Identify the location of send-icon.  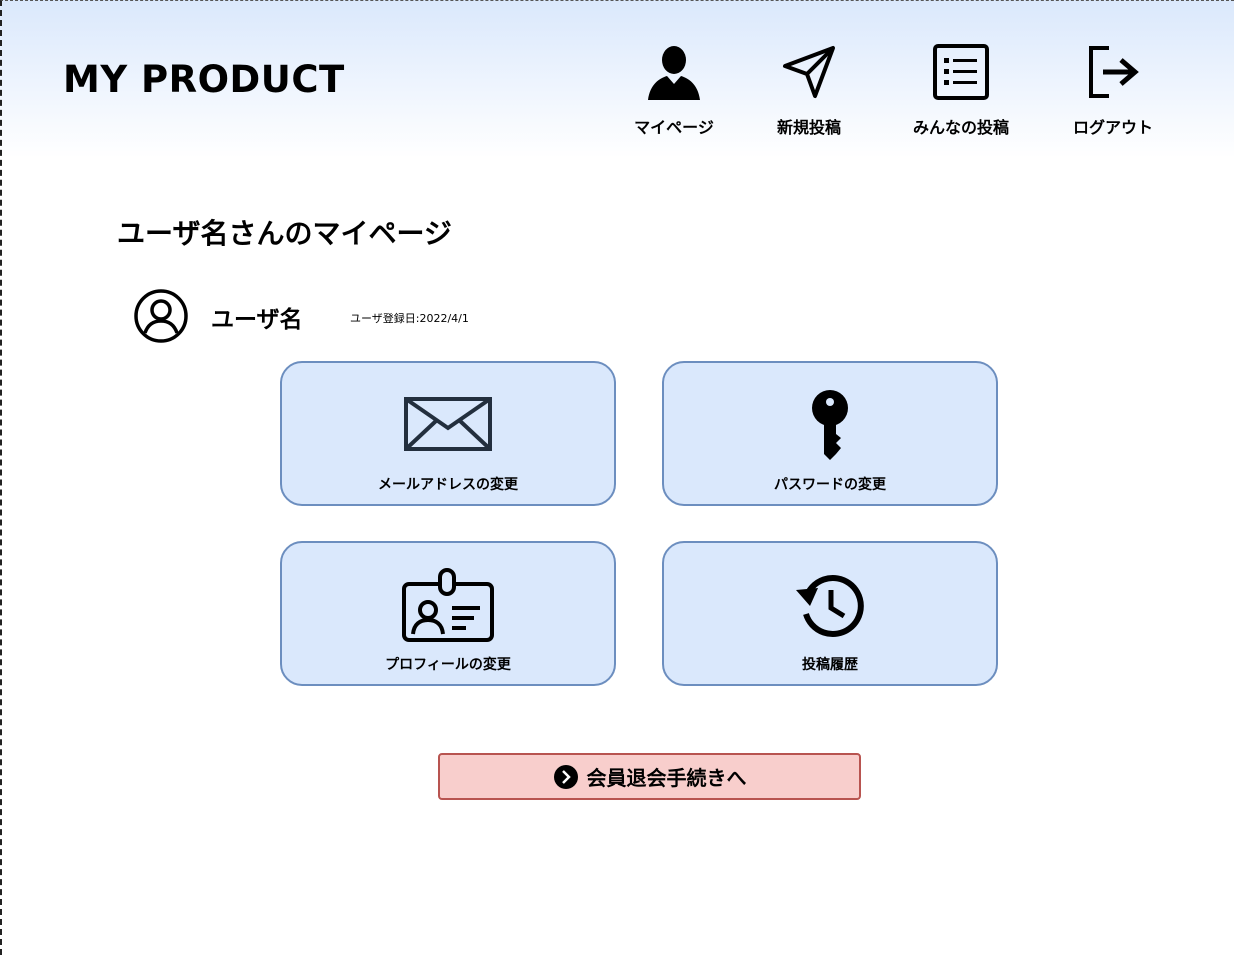
(809, 72).